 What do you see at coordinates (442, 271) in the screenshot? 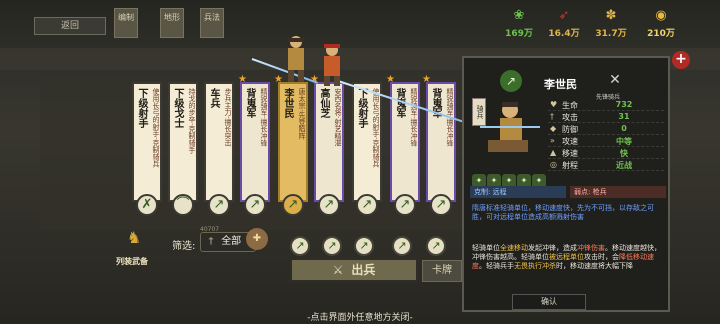
I see `card-tab: 卡牌` at bounding box center [442, 271].